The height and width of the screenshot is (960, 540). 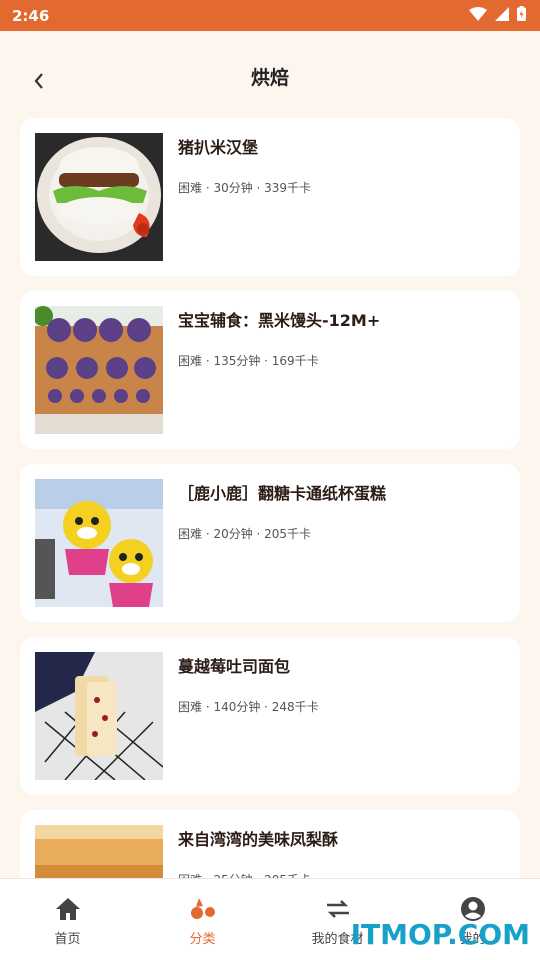 What do you see at coordinates (67, 939) in the screenshot?
I see `nav-label: 首页` at bounding box center [67, 939].